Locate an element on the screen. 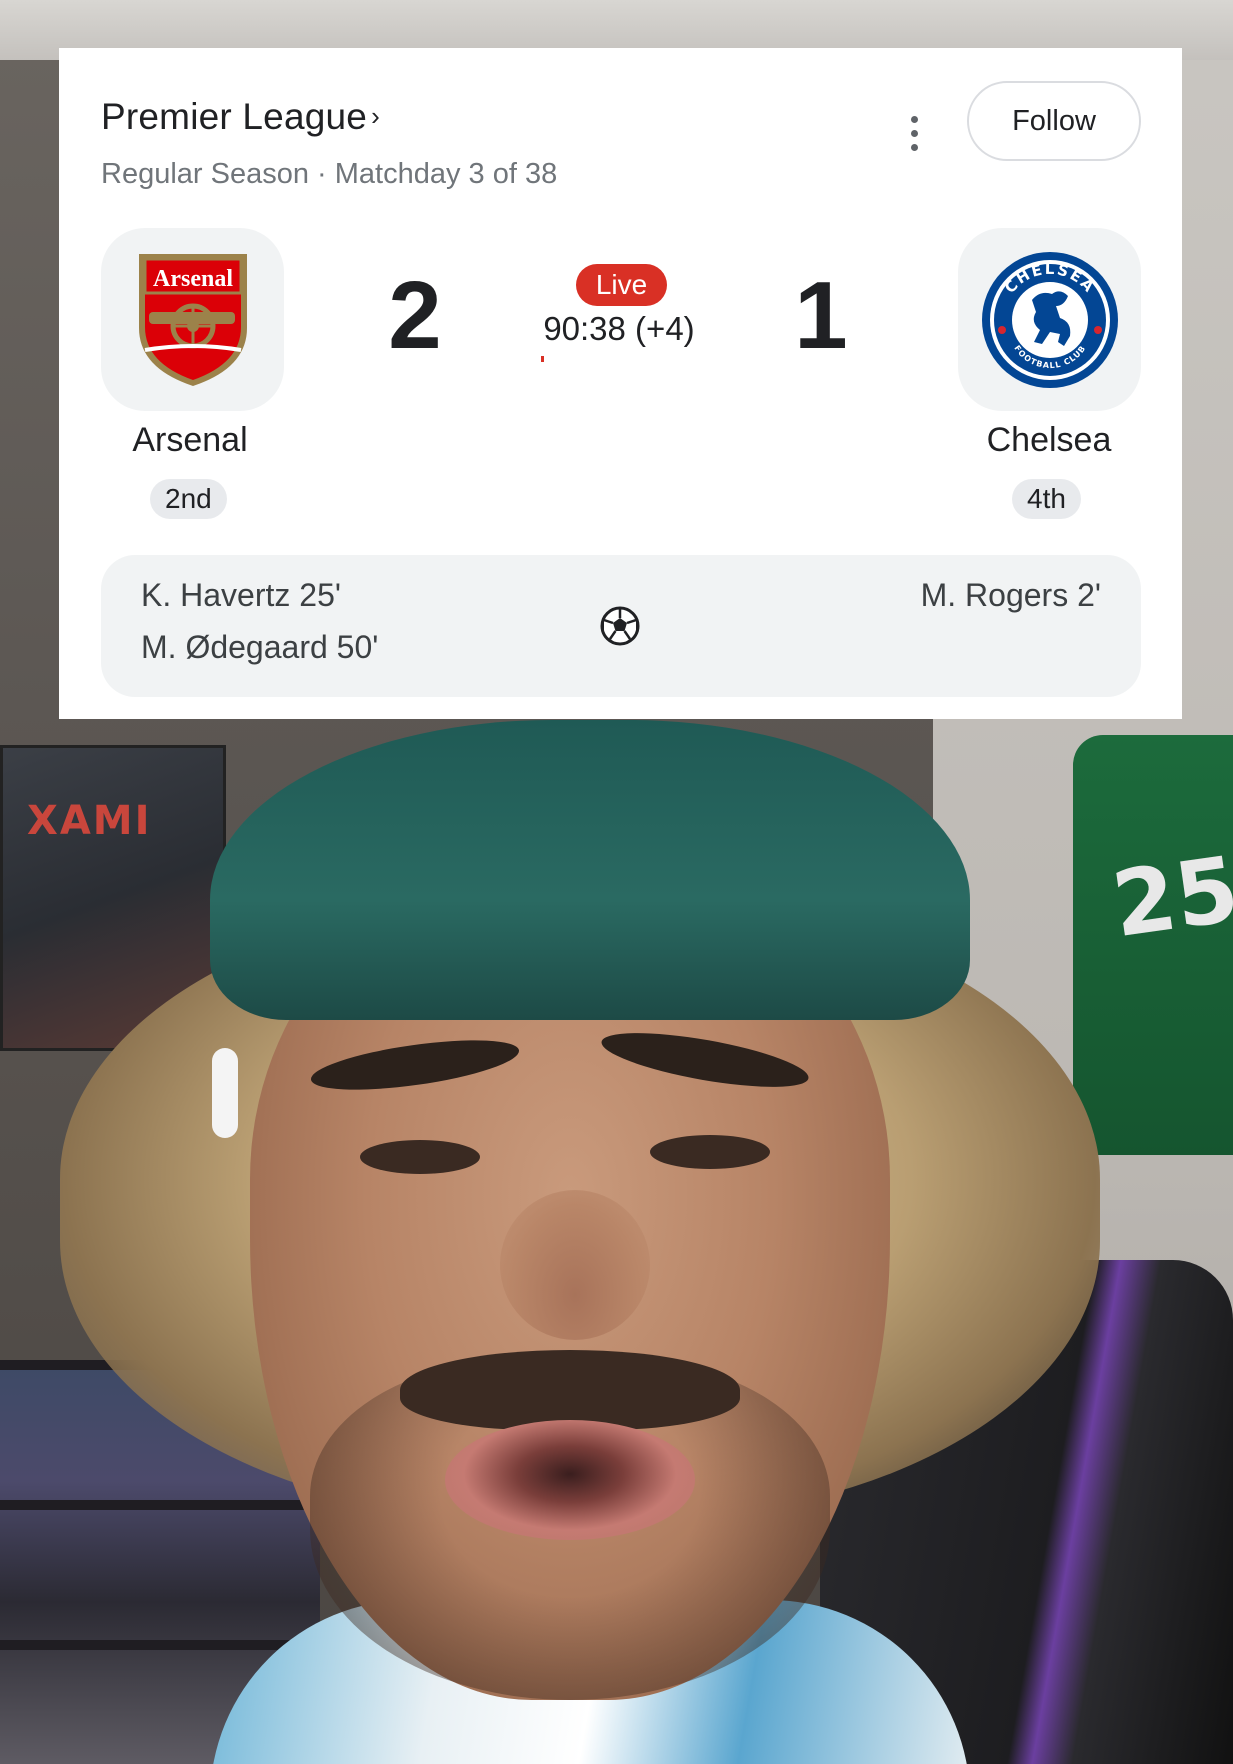 The width and height of the screenshot is (1233, 1764). match-clock: 90:38 (+4) is located at coordinates (619, 328).